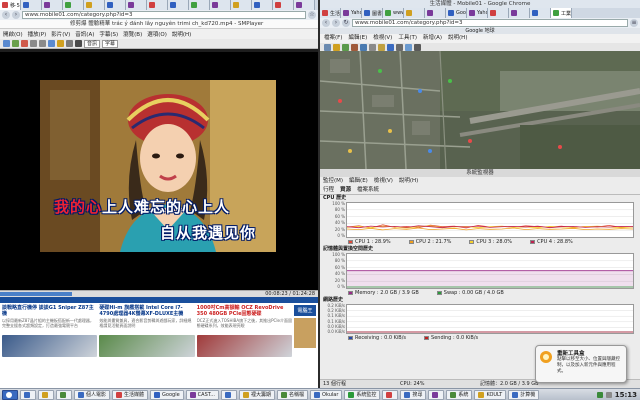 The height and width of the screenshot is (400, 640). Describe the element at coordinates (524, 394) in the screenshot. I see `taskbar-item: 計算機` at that location.